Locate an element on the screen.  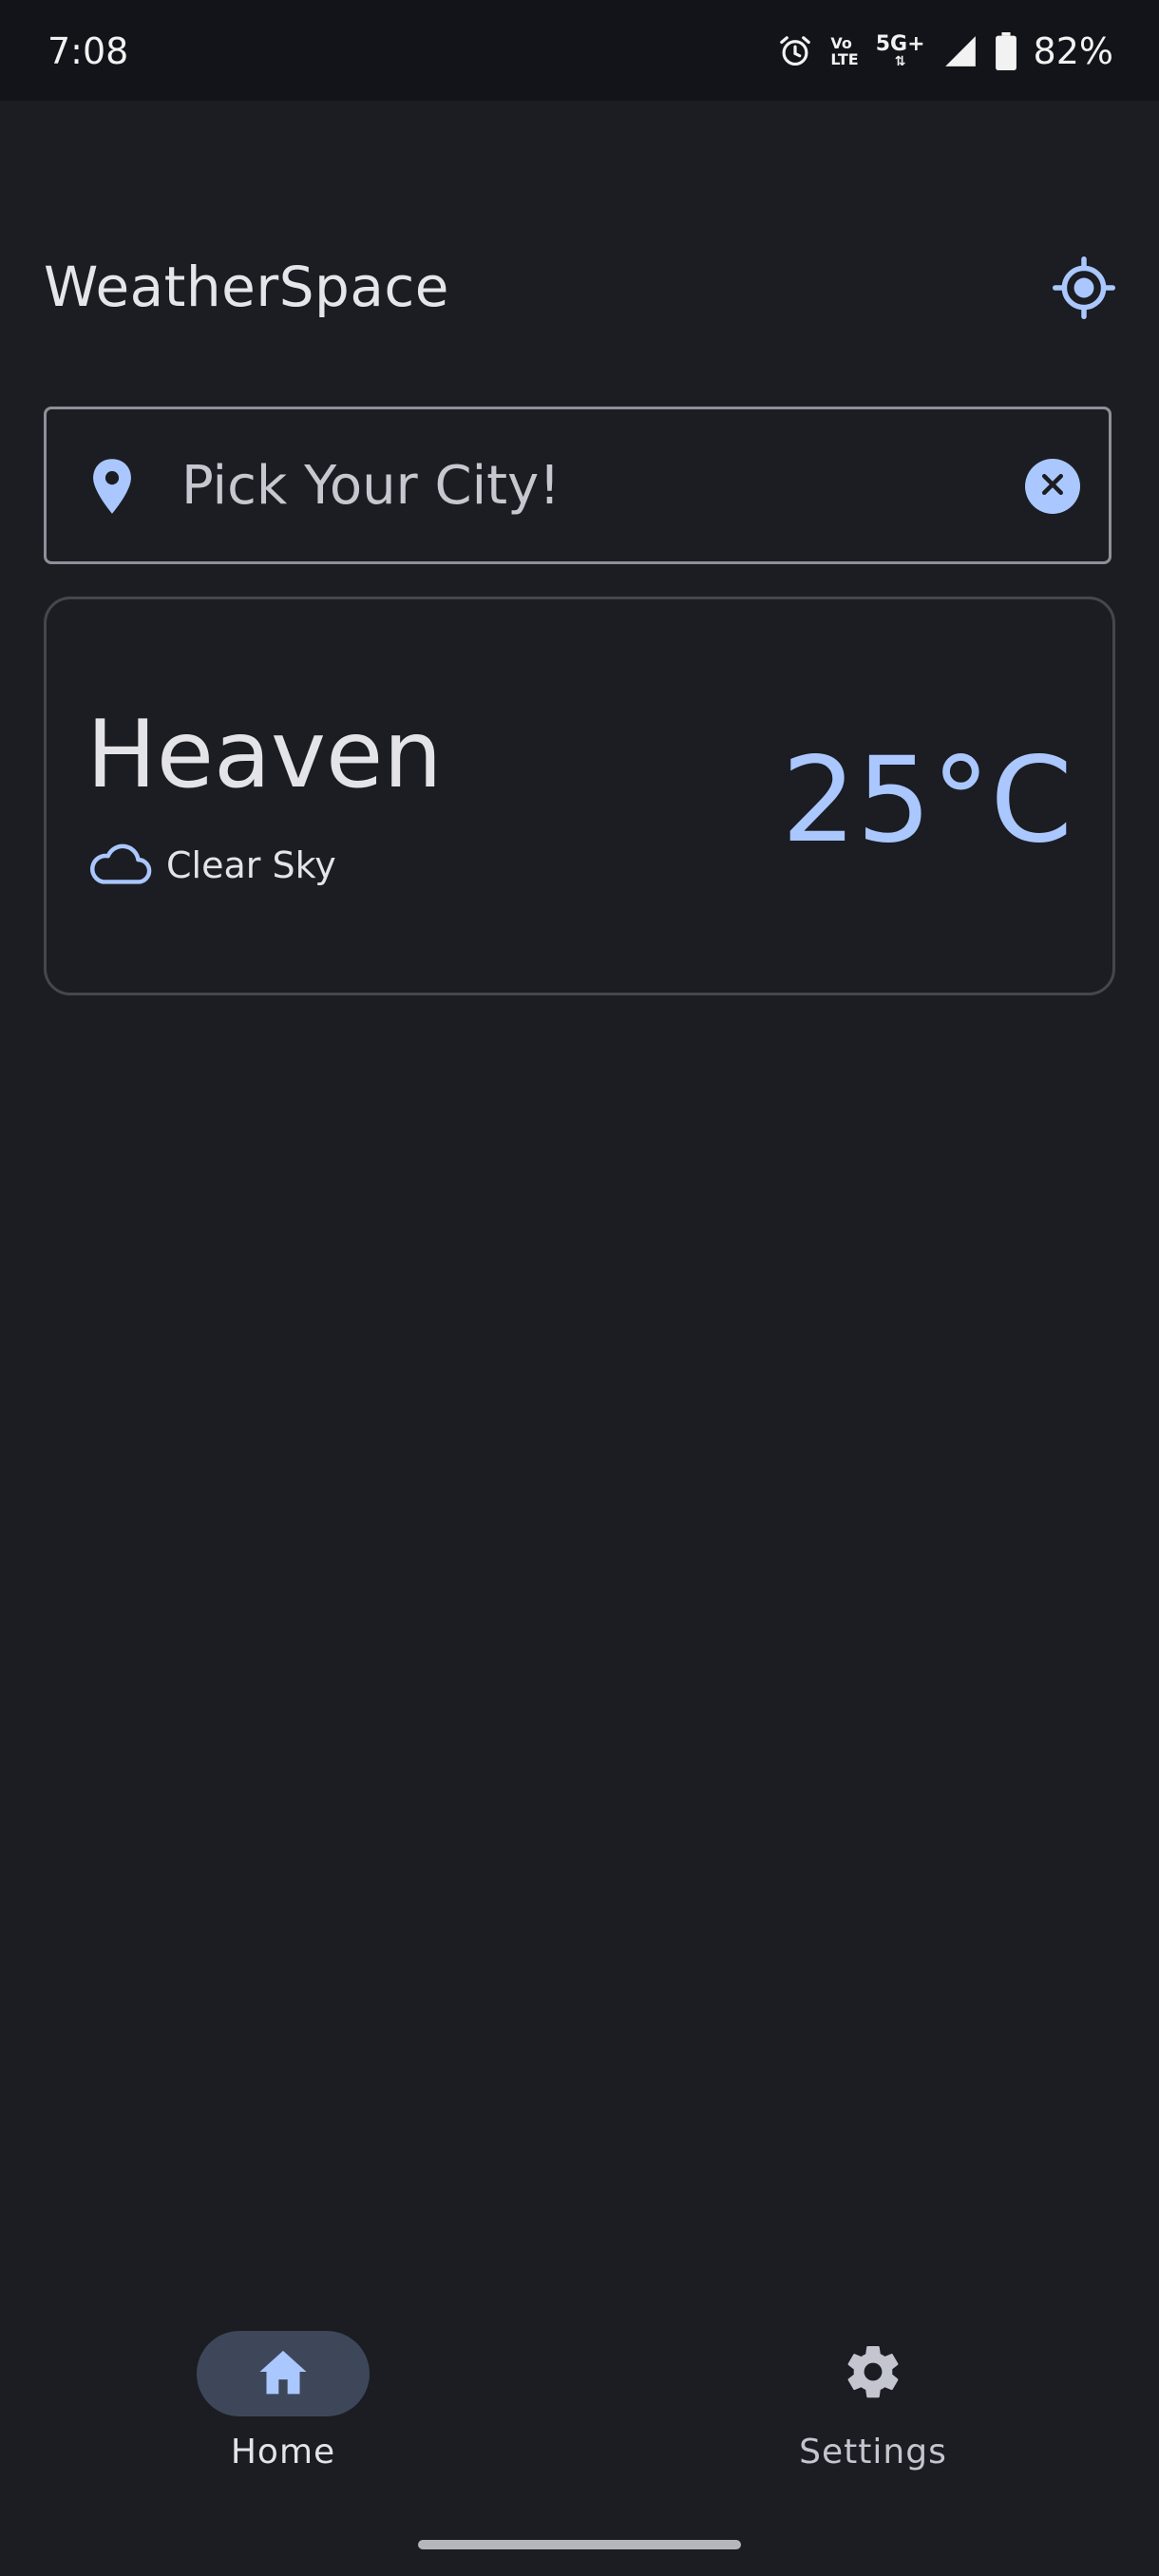
volte-icon: Vo LTE is located at coordinates (844, 51).